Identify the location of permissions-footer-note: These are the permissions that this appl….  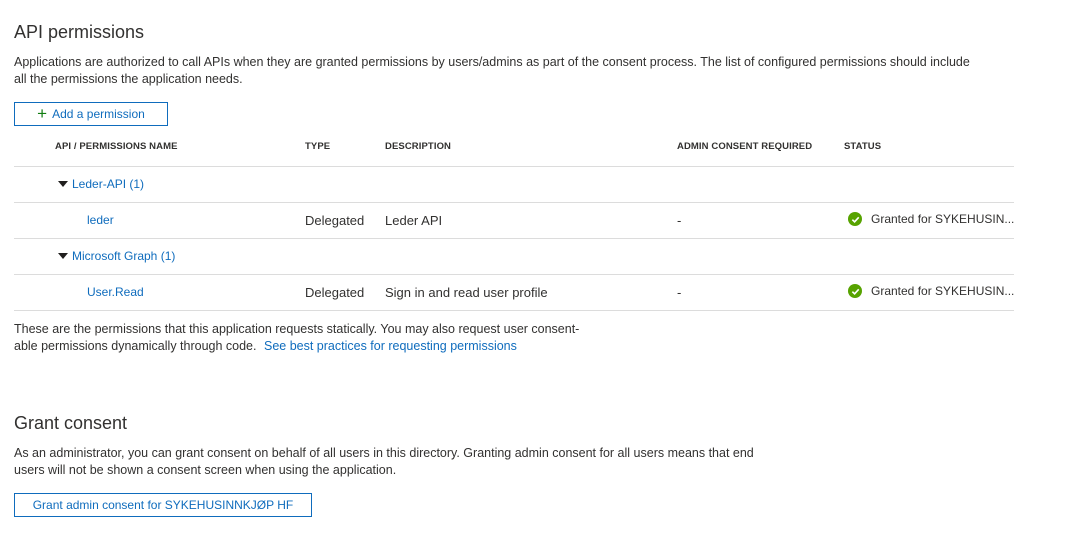
(364, 338).